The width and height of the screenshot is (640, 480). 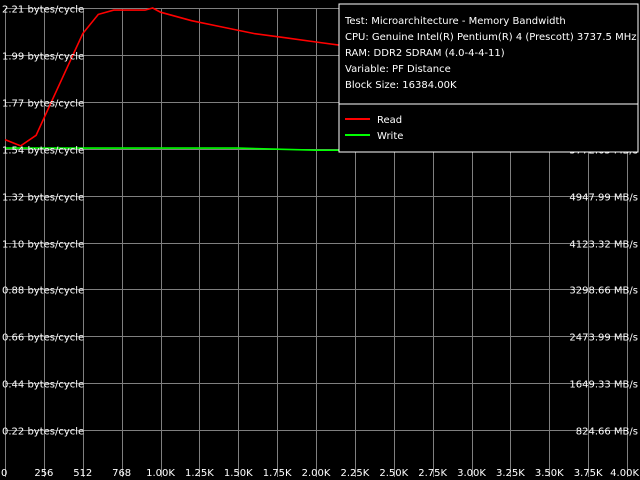 What do you see at coordinates (393, 473) in the screenshot?
I see `x-tick-label: 2.50K` at bounding box center [393, 473].